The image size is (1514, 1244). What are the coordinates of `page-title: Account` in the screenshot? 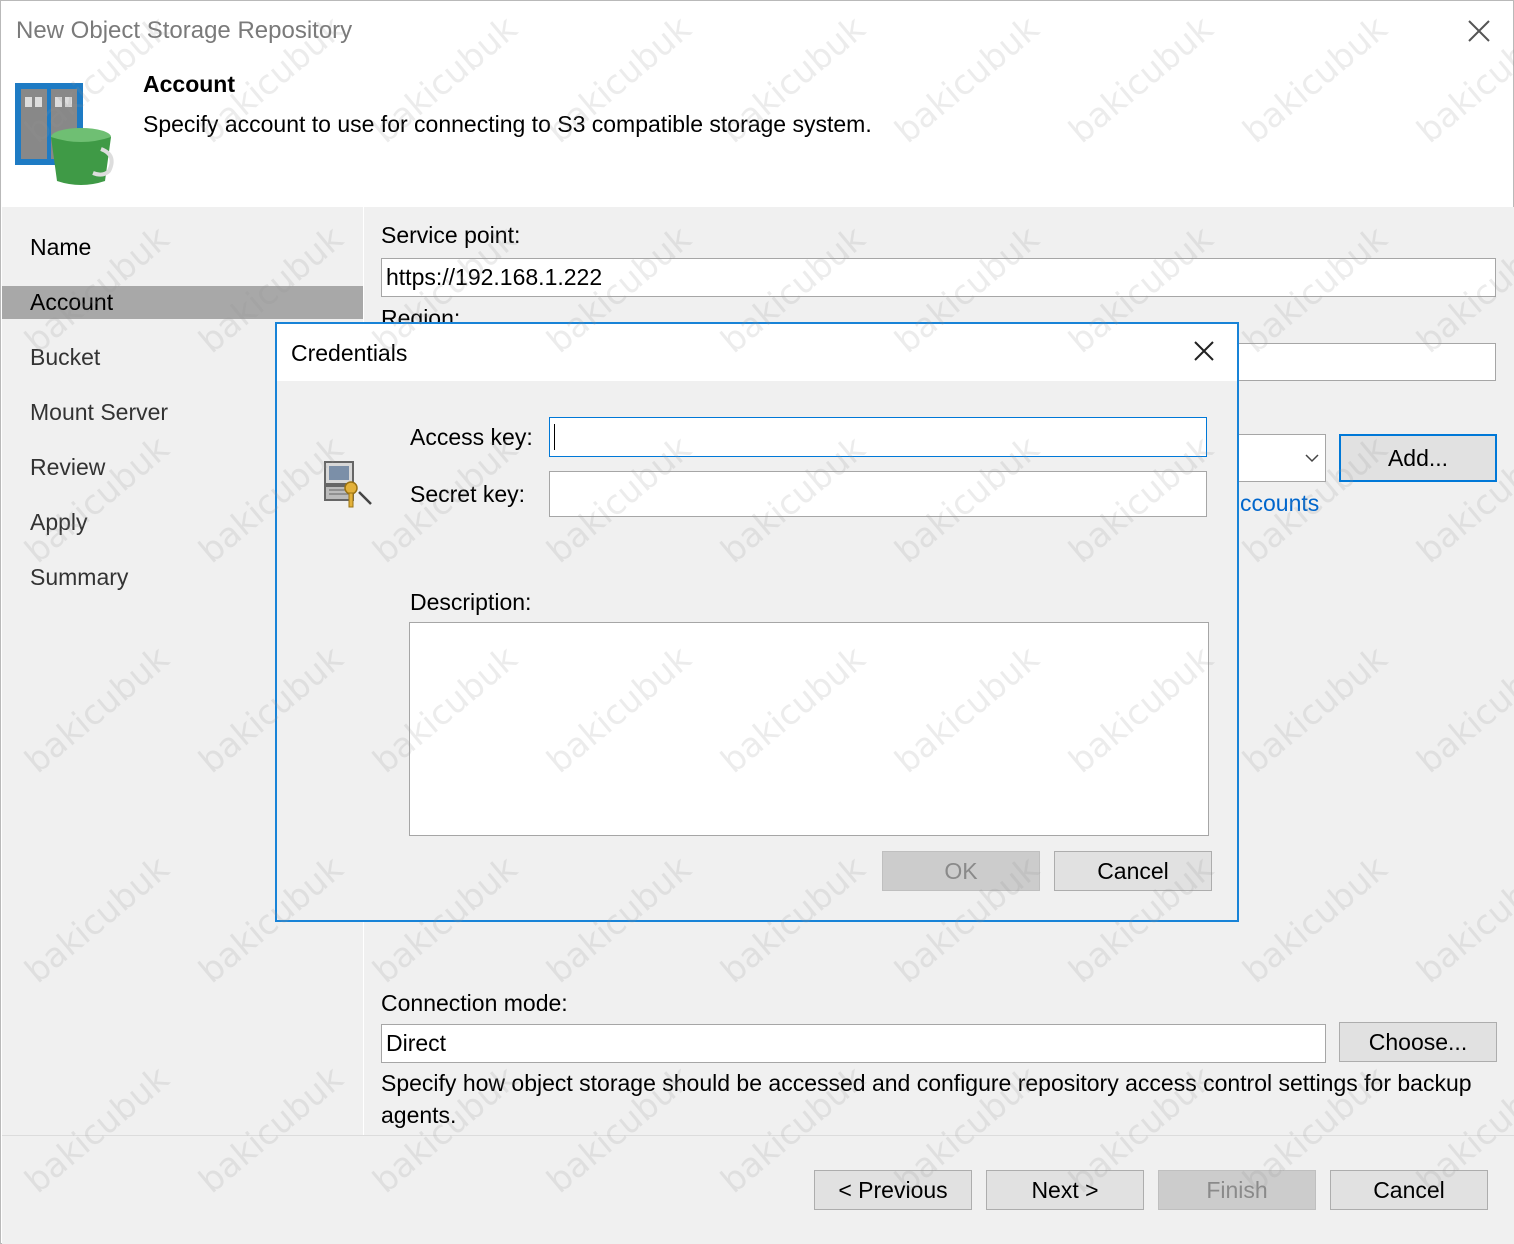 It's located at (189, 84).